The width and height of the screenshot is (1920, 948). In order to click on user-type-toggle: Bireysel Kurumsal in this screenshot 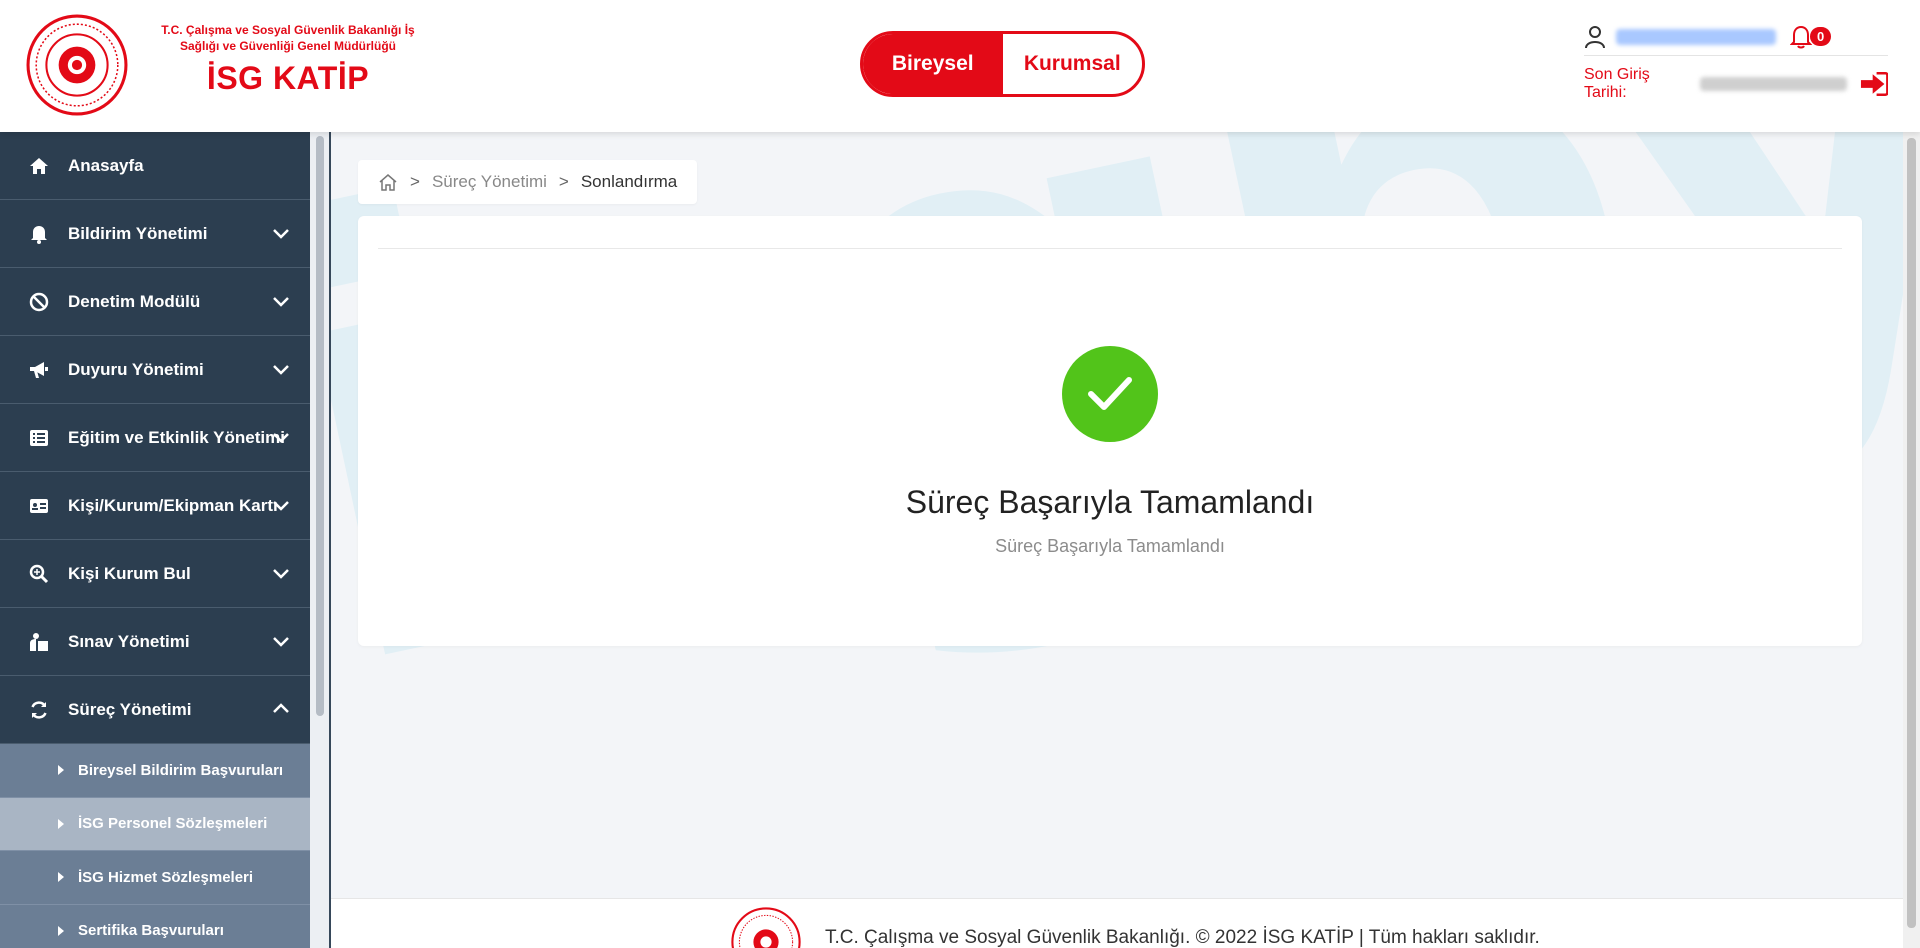, I will do `click(1002, 64)`.